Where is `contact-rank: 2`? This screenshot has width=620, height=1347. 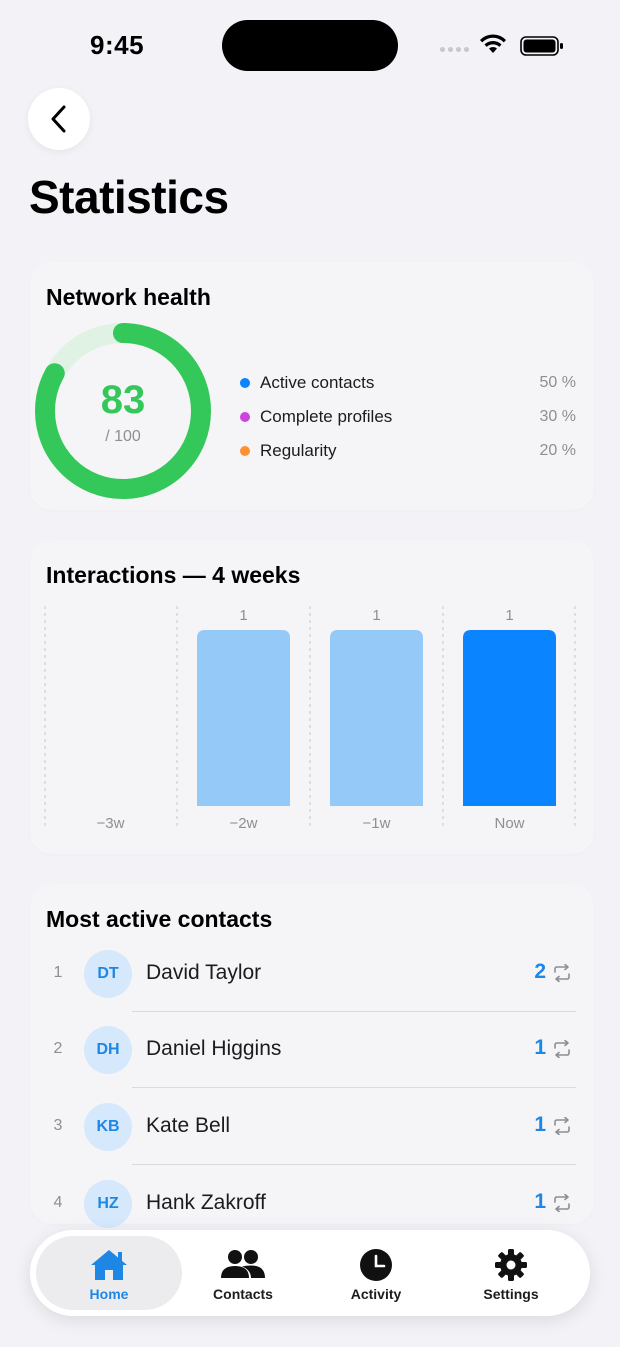
contact-rank: 2 is located at coordinates (58, 1048).